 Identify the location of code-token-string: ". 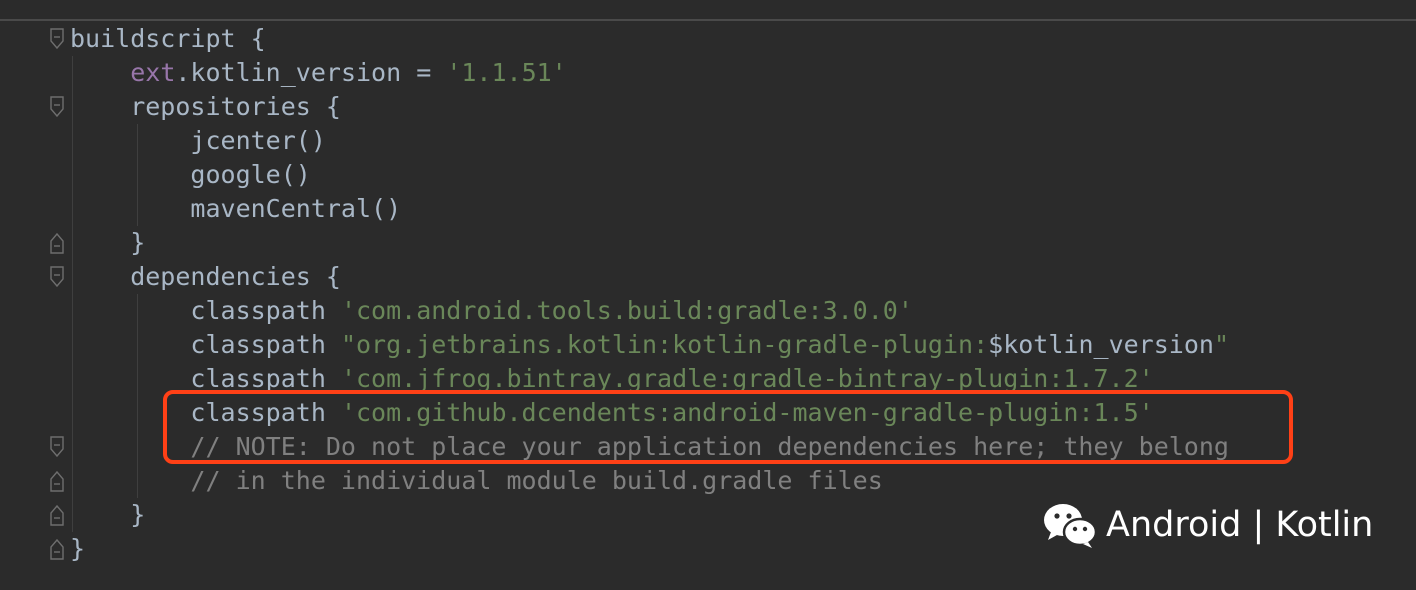
(1221, 344).